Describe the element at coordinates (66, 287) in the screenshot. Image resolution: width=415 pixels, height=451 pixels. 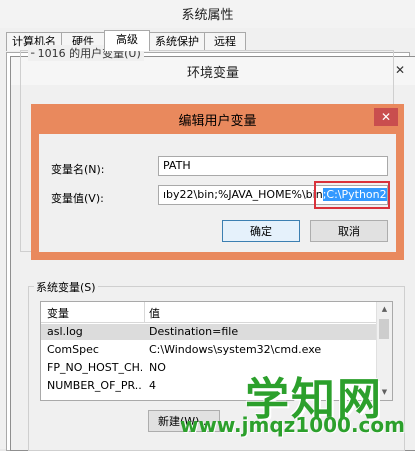
I see `system-variables-label: 系统变量(S)` at that location.